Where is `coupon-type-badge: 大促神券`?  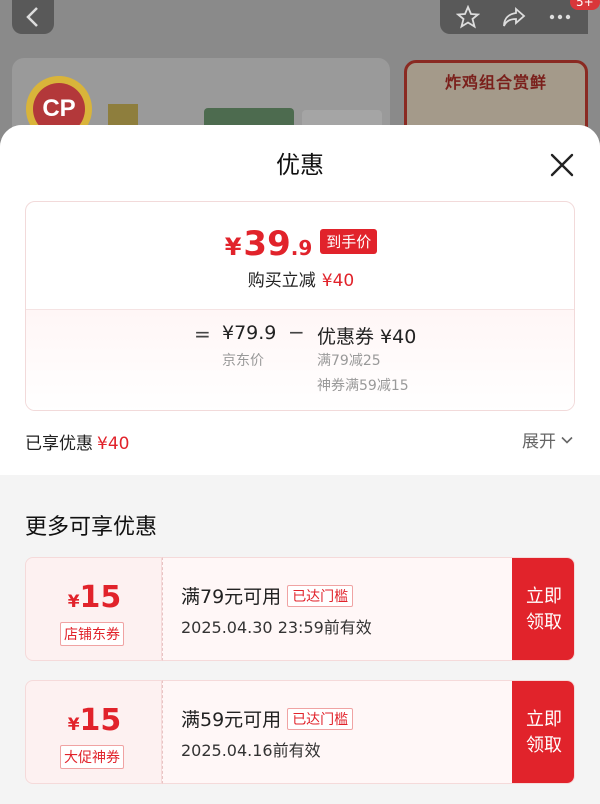 coupon-type-badge: 大促神券 is located at coordinates (92, 757).